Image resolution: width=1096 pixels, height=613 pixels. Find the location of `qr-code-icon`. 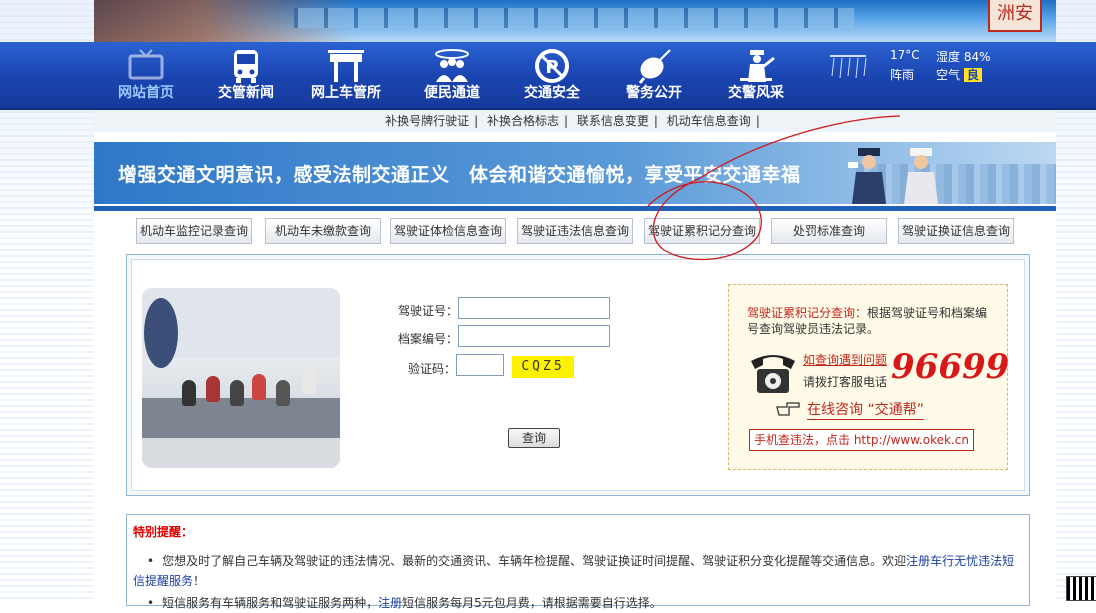

qr-code-icon is located at coordinates (1081, 588).